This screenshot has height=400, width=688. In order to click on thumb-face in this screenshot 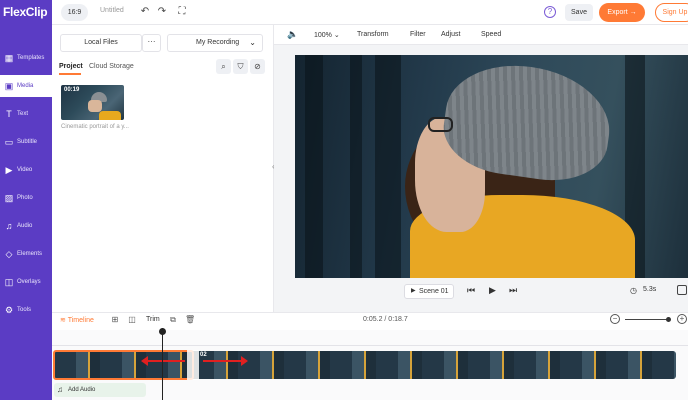, I will do `click(95, 106)`.